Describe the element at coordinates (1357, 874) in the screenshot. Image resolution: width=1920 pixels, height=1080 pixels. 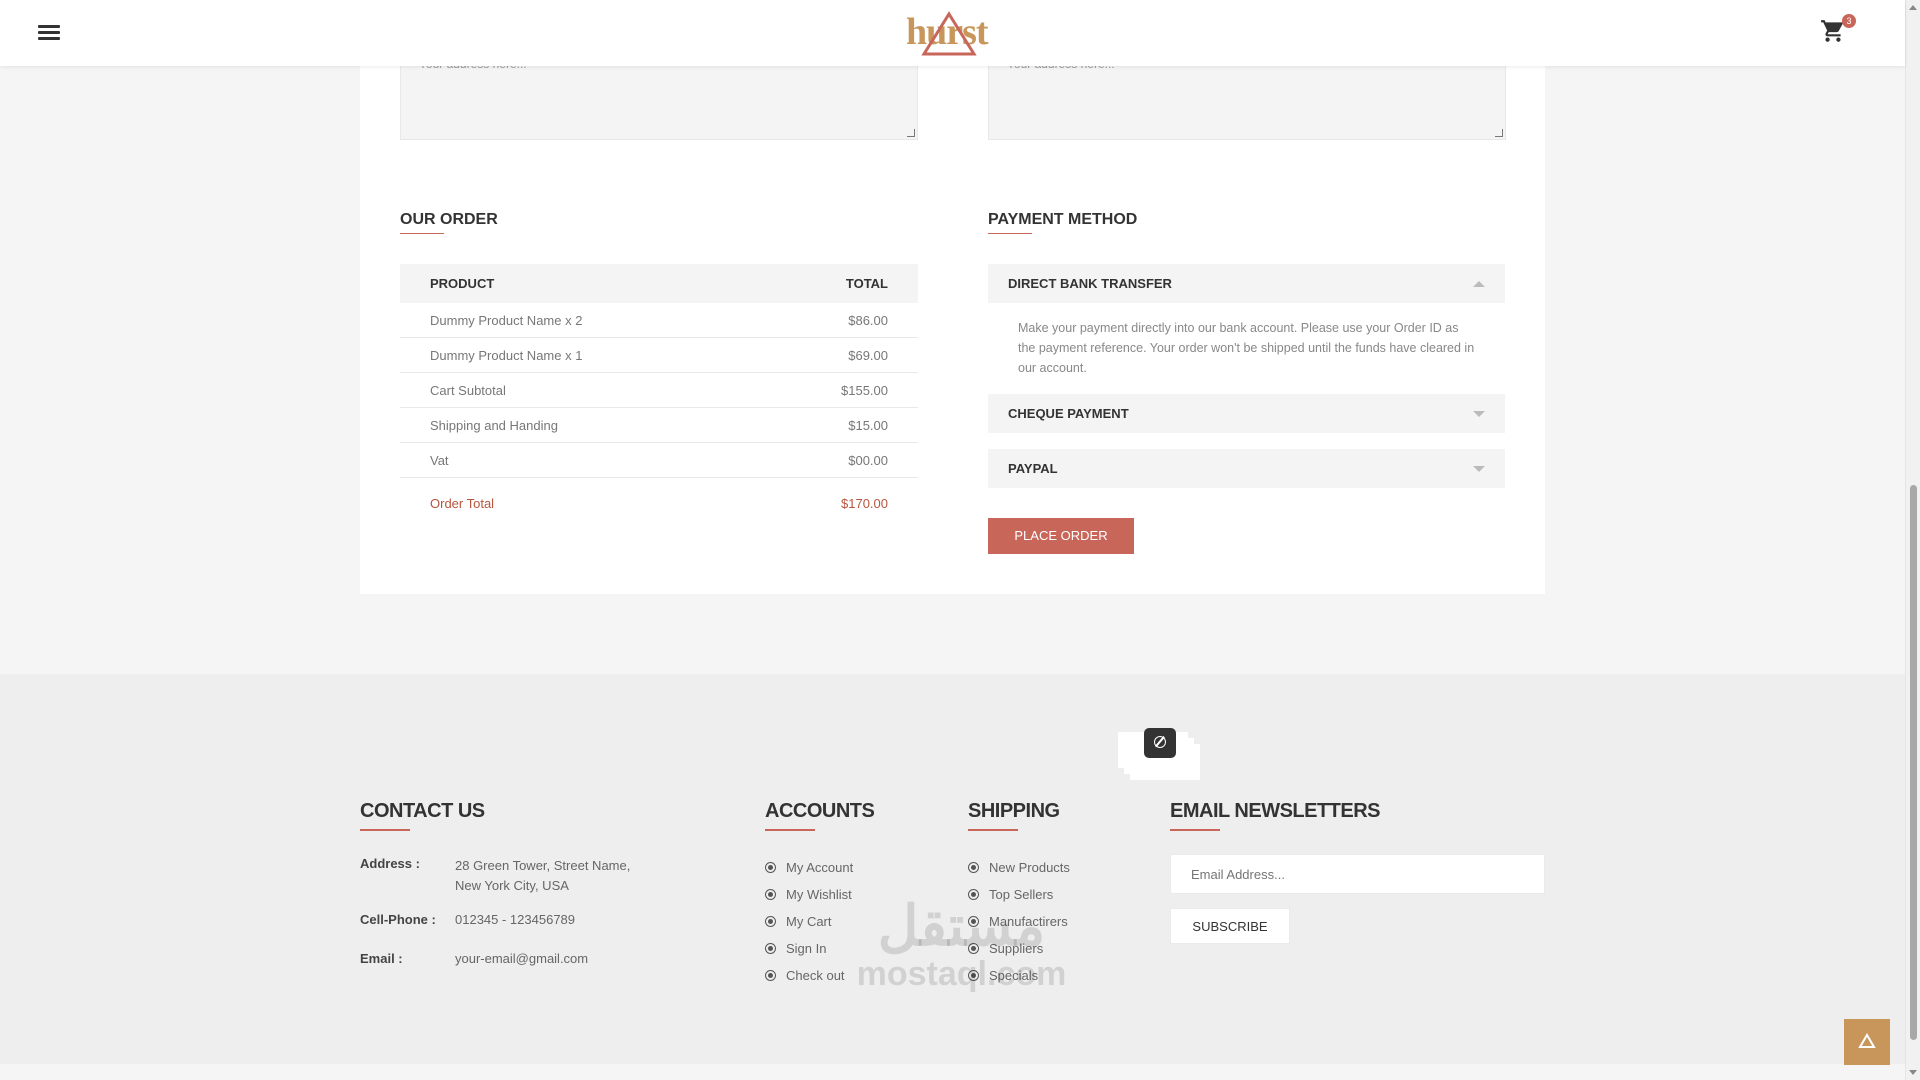
I see `newsletter-email-input` at that location.